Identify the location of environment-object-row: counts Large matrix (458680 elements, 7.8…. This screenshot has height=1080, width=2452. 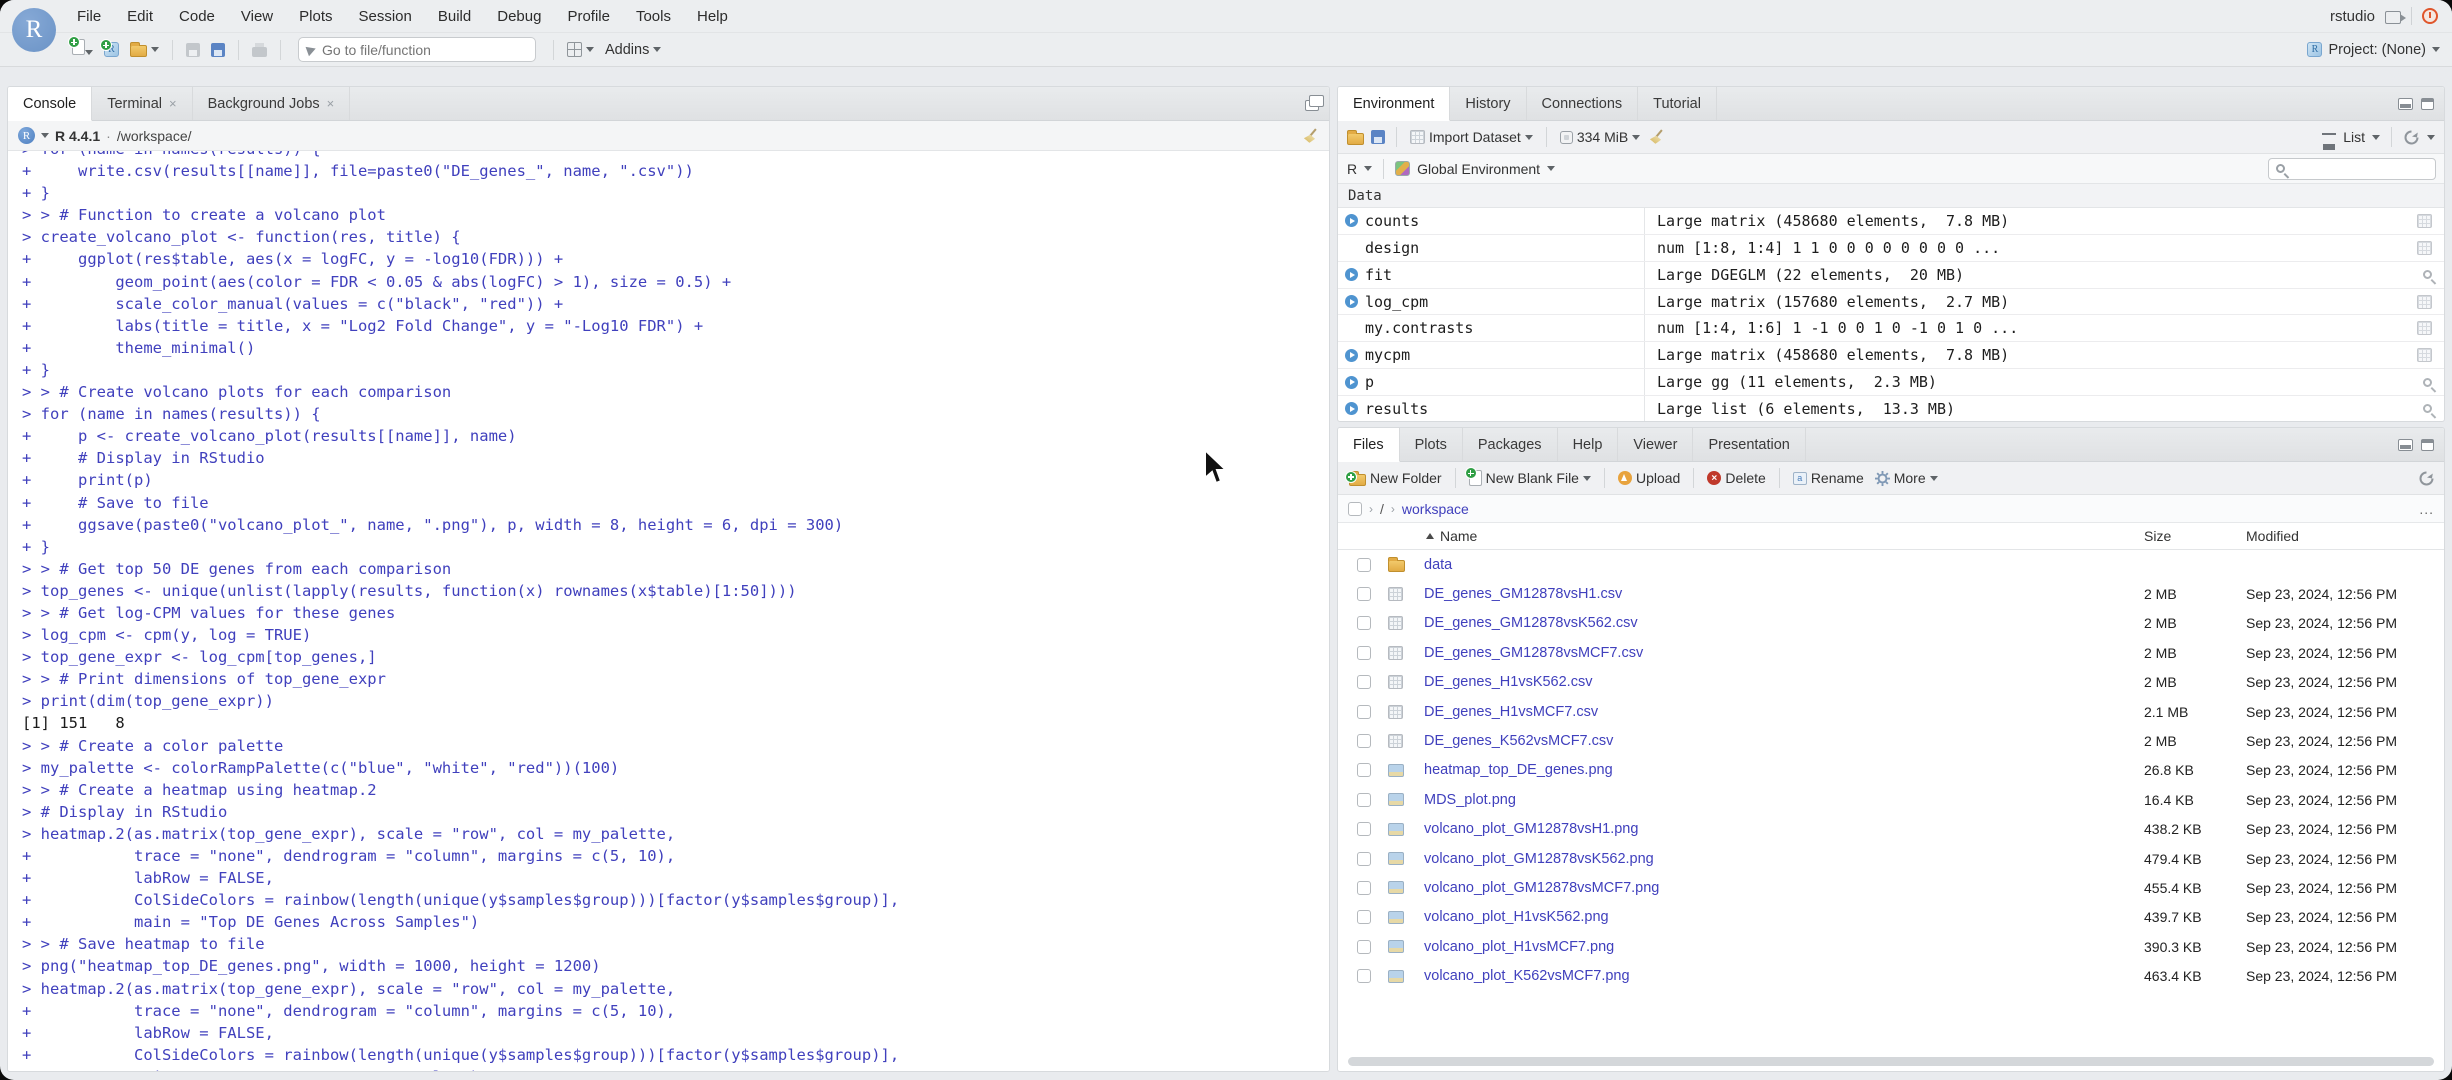
(1891, 221).